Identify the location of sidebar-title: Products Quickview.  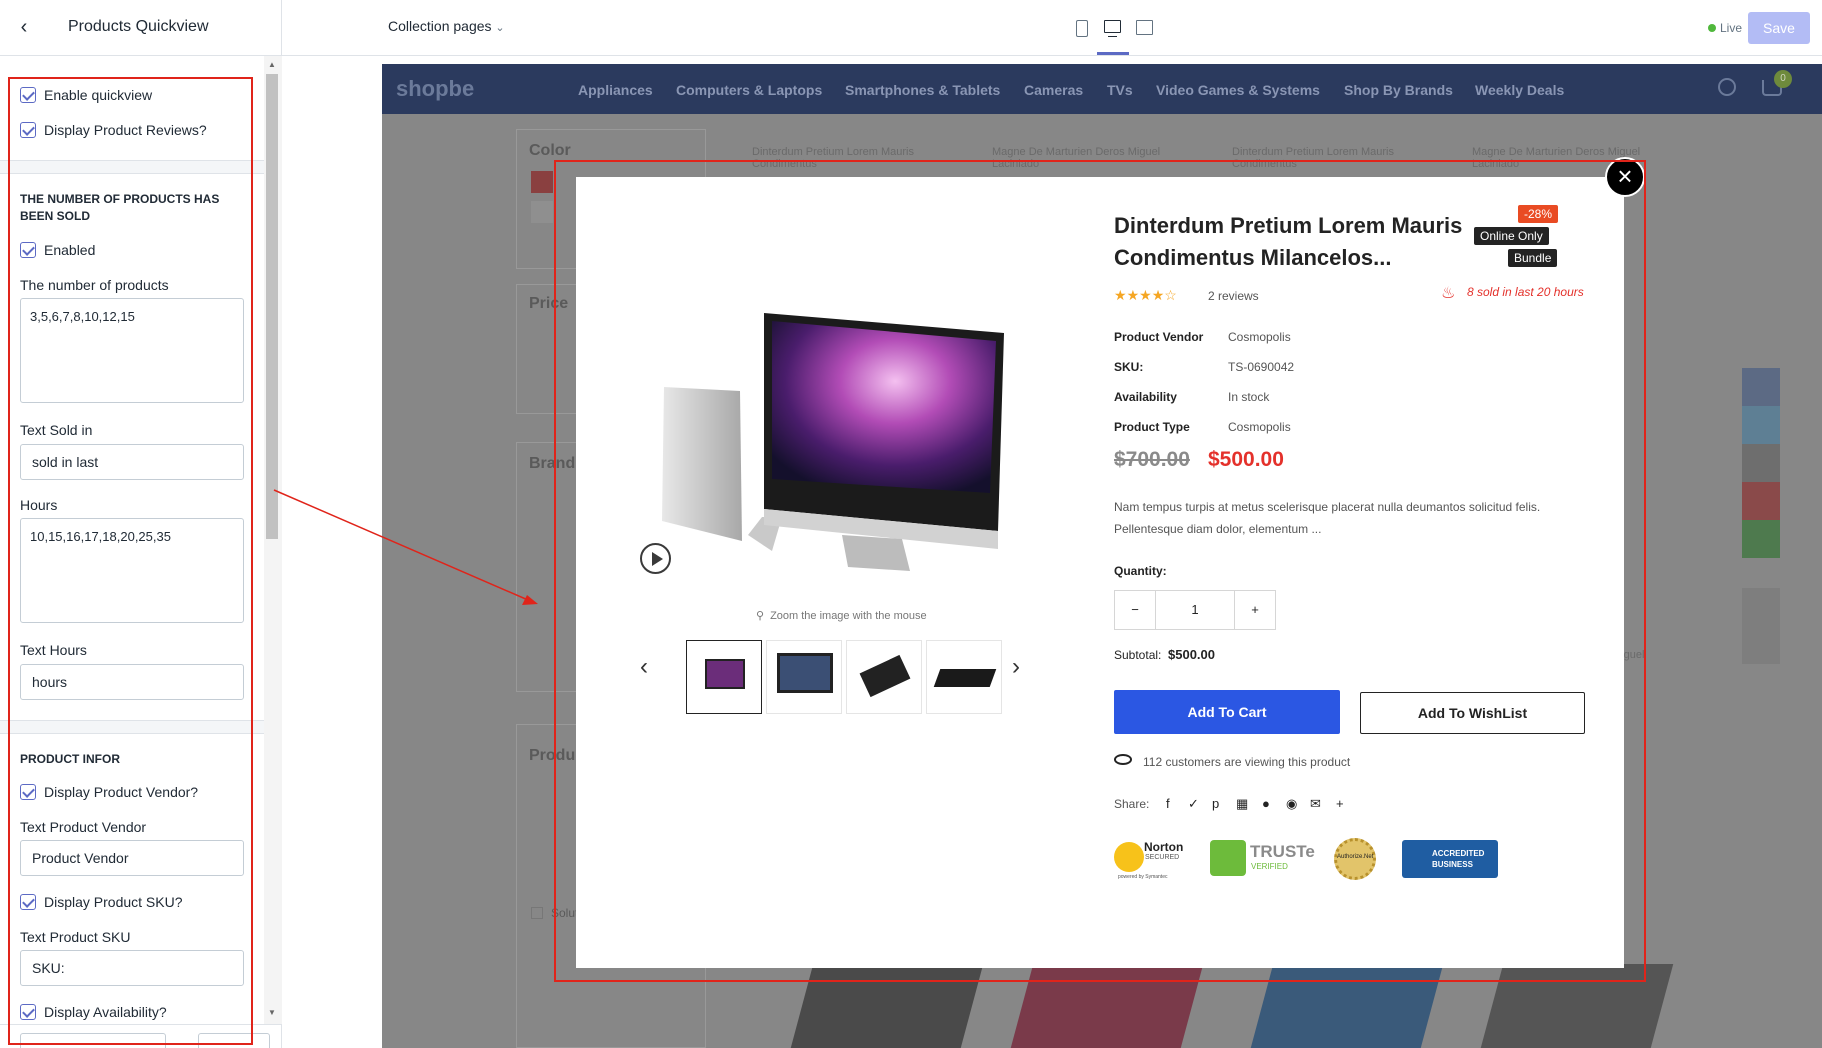
(138, 26).